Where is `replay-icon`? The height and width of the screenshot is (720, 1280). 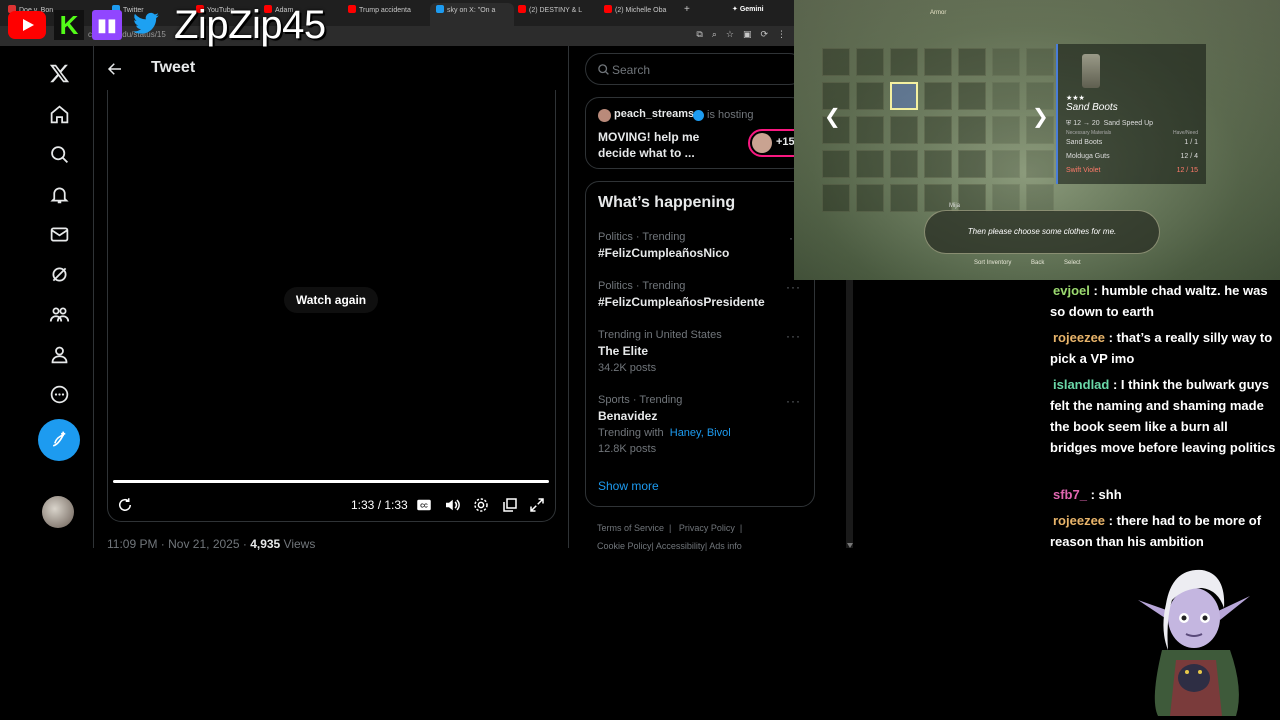
replay-icon is located at coordinates (125, 505).